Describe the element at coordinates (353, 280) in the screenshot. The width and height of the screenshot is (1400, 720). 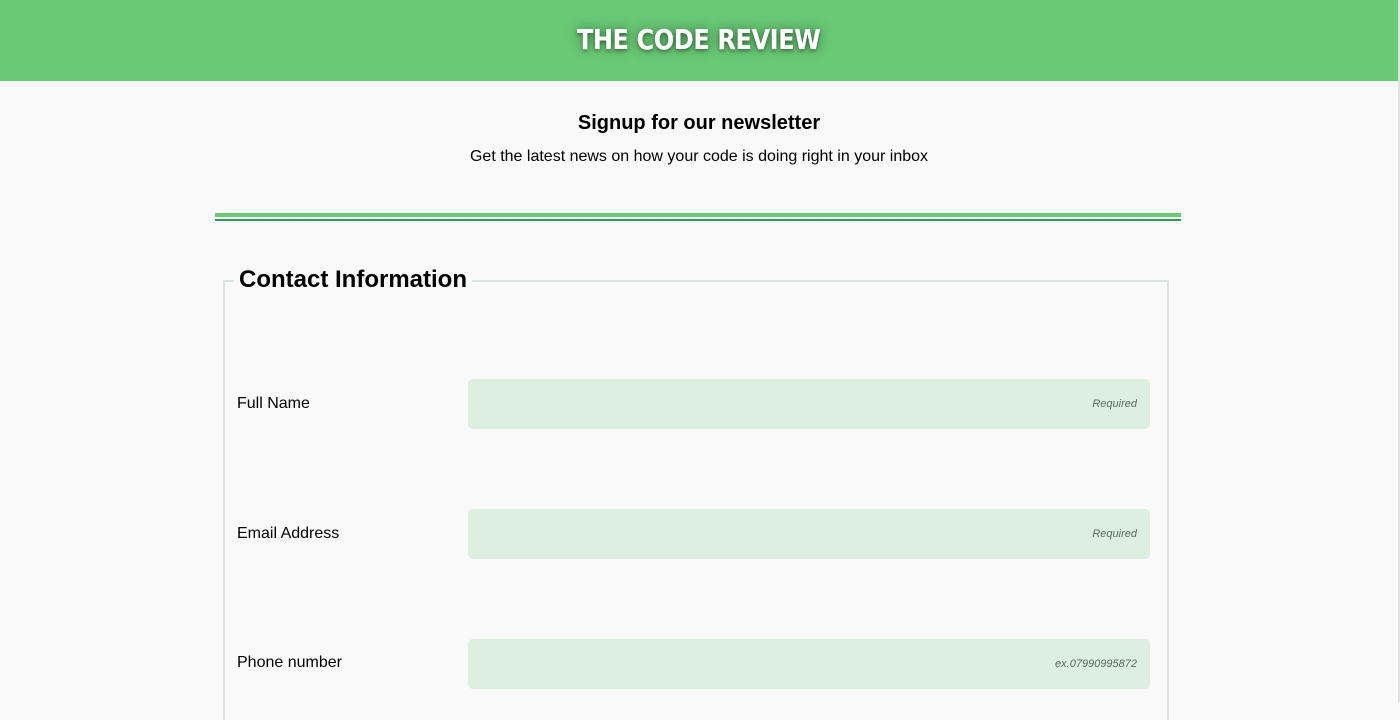
I see `contact-fieldset-legend: Contact Information` at that location.